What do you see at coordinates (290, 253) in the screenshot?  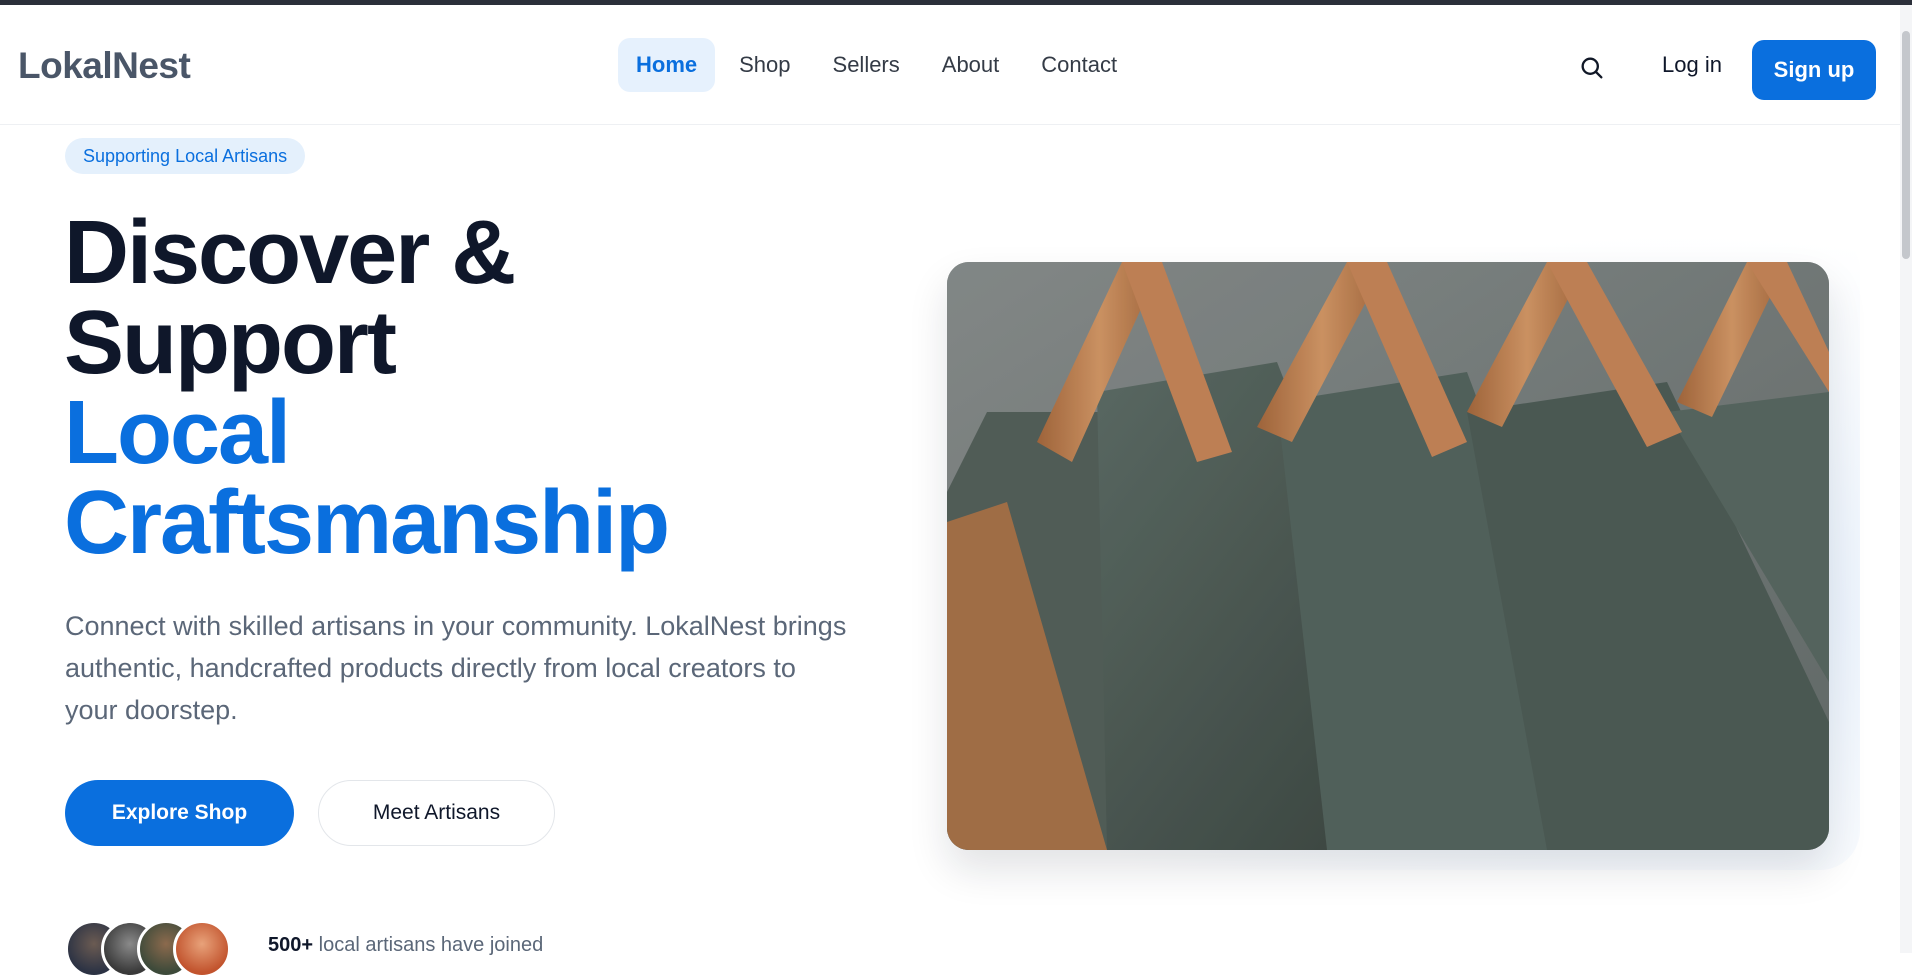 I see `headline-line-1: Discover &` at bounding box center [290, 253].